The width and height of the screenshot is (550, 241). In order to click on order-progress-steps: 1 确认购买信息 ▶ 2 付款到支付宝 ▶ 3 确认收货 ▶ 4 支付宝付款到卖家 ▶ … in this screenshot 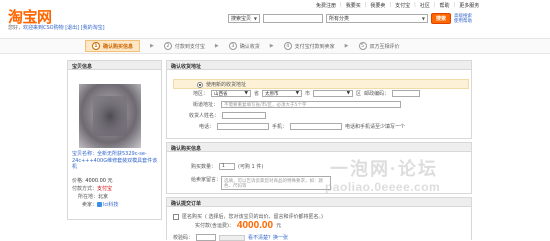, I will do `click(275, 46)`.